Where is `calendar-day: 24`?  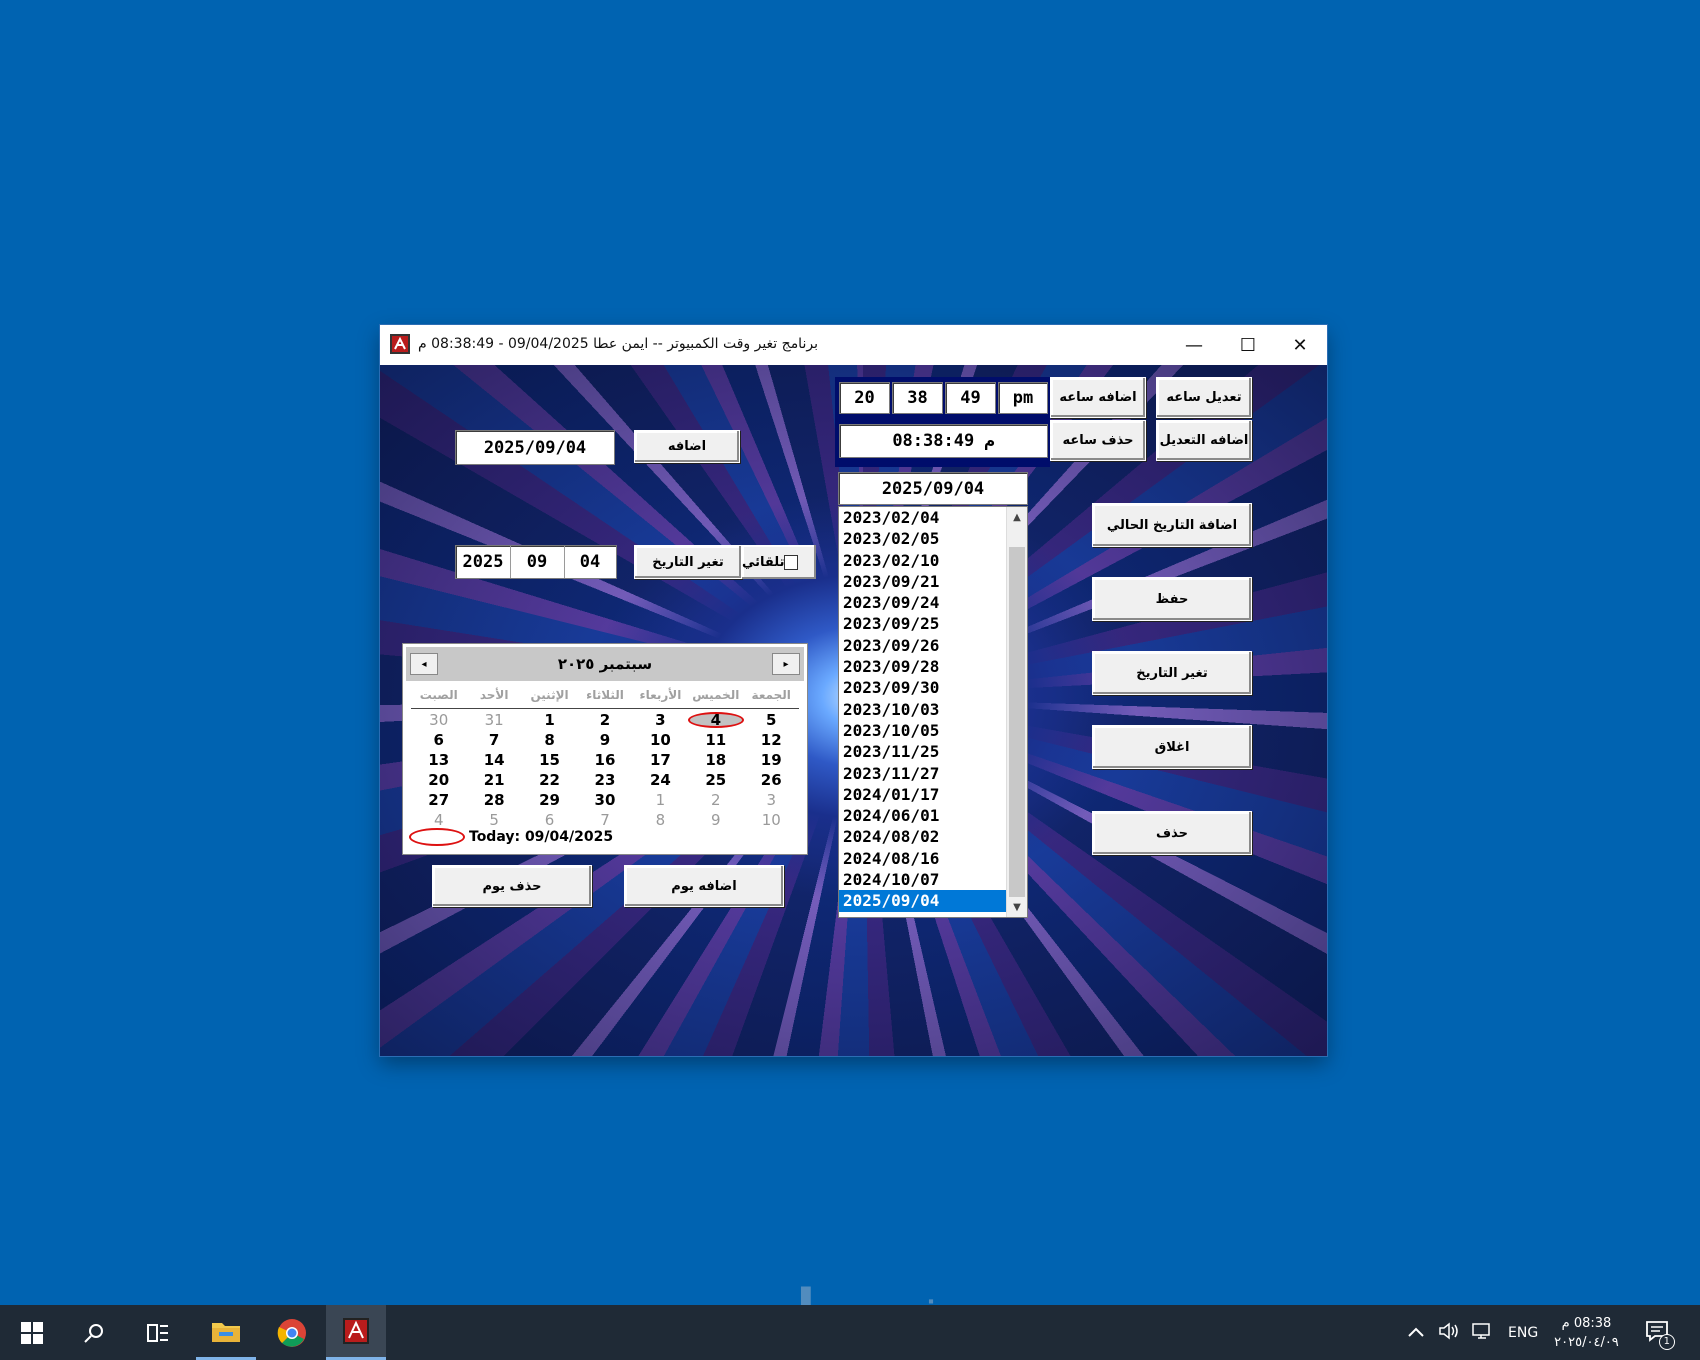
calendar-day: 24 is located at coordinates (660, 780).